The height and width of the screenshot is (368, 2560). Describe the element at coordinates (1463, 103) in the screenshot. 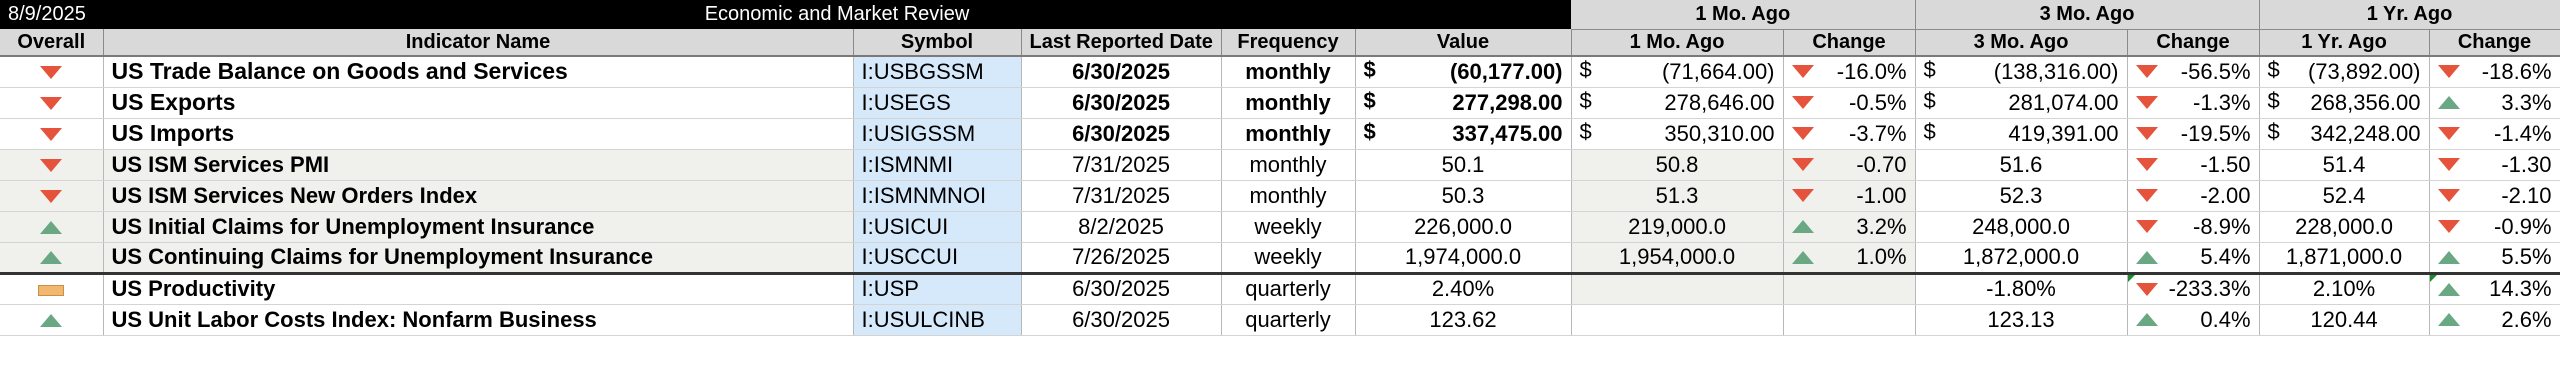

I see `value-cell: $277,298.00` at that location.